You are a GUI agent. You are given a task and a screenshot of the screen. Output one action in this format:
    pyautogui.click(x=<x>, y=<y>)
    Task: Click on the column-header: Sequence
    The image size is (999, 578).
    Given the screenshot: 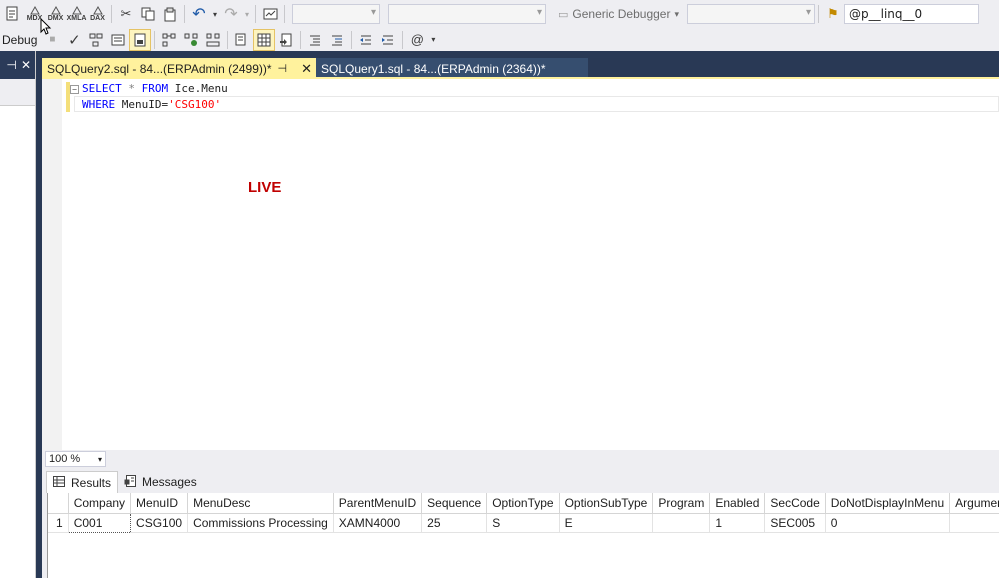 What is the action you would take?
    pyautogui.click(x=454, y=503)
    